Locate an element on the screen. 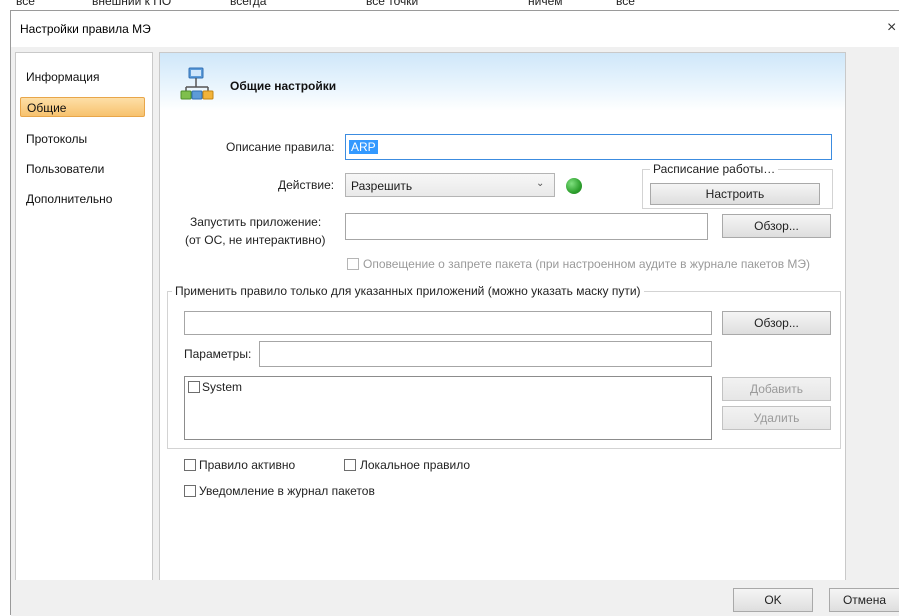 The width and height of the screenshot is (899, 616). sidebar-item-info: Информация is located at coordinates (62, 77).